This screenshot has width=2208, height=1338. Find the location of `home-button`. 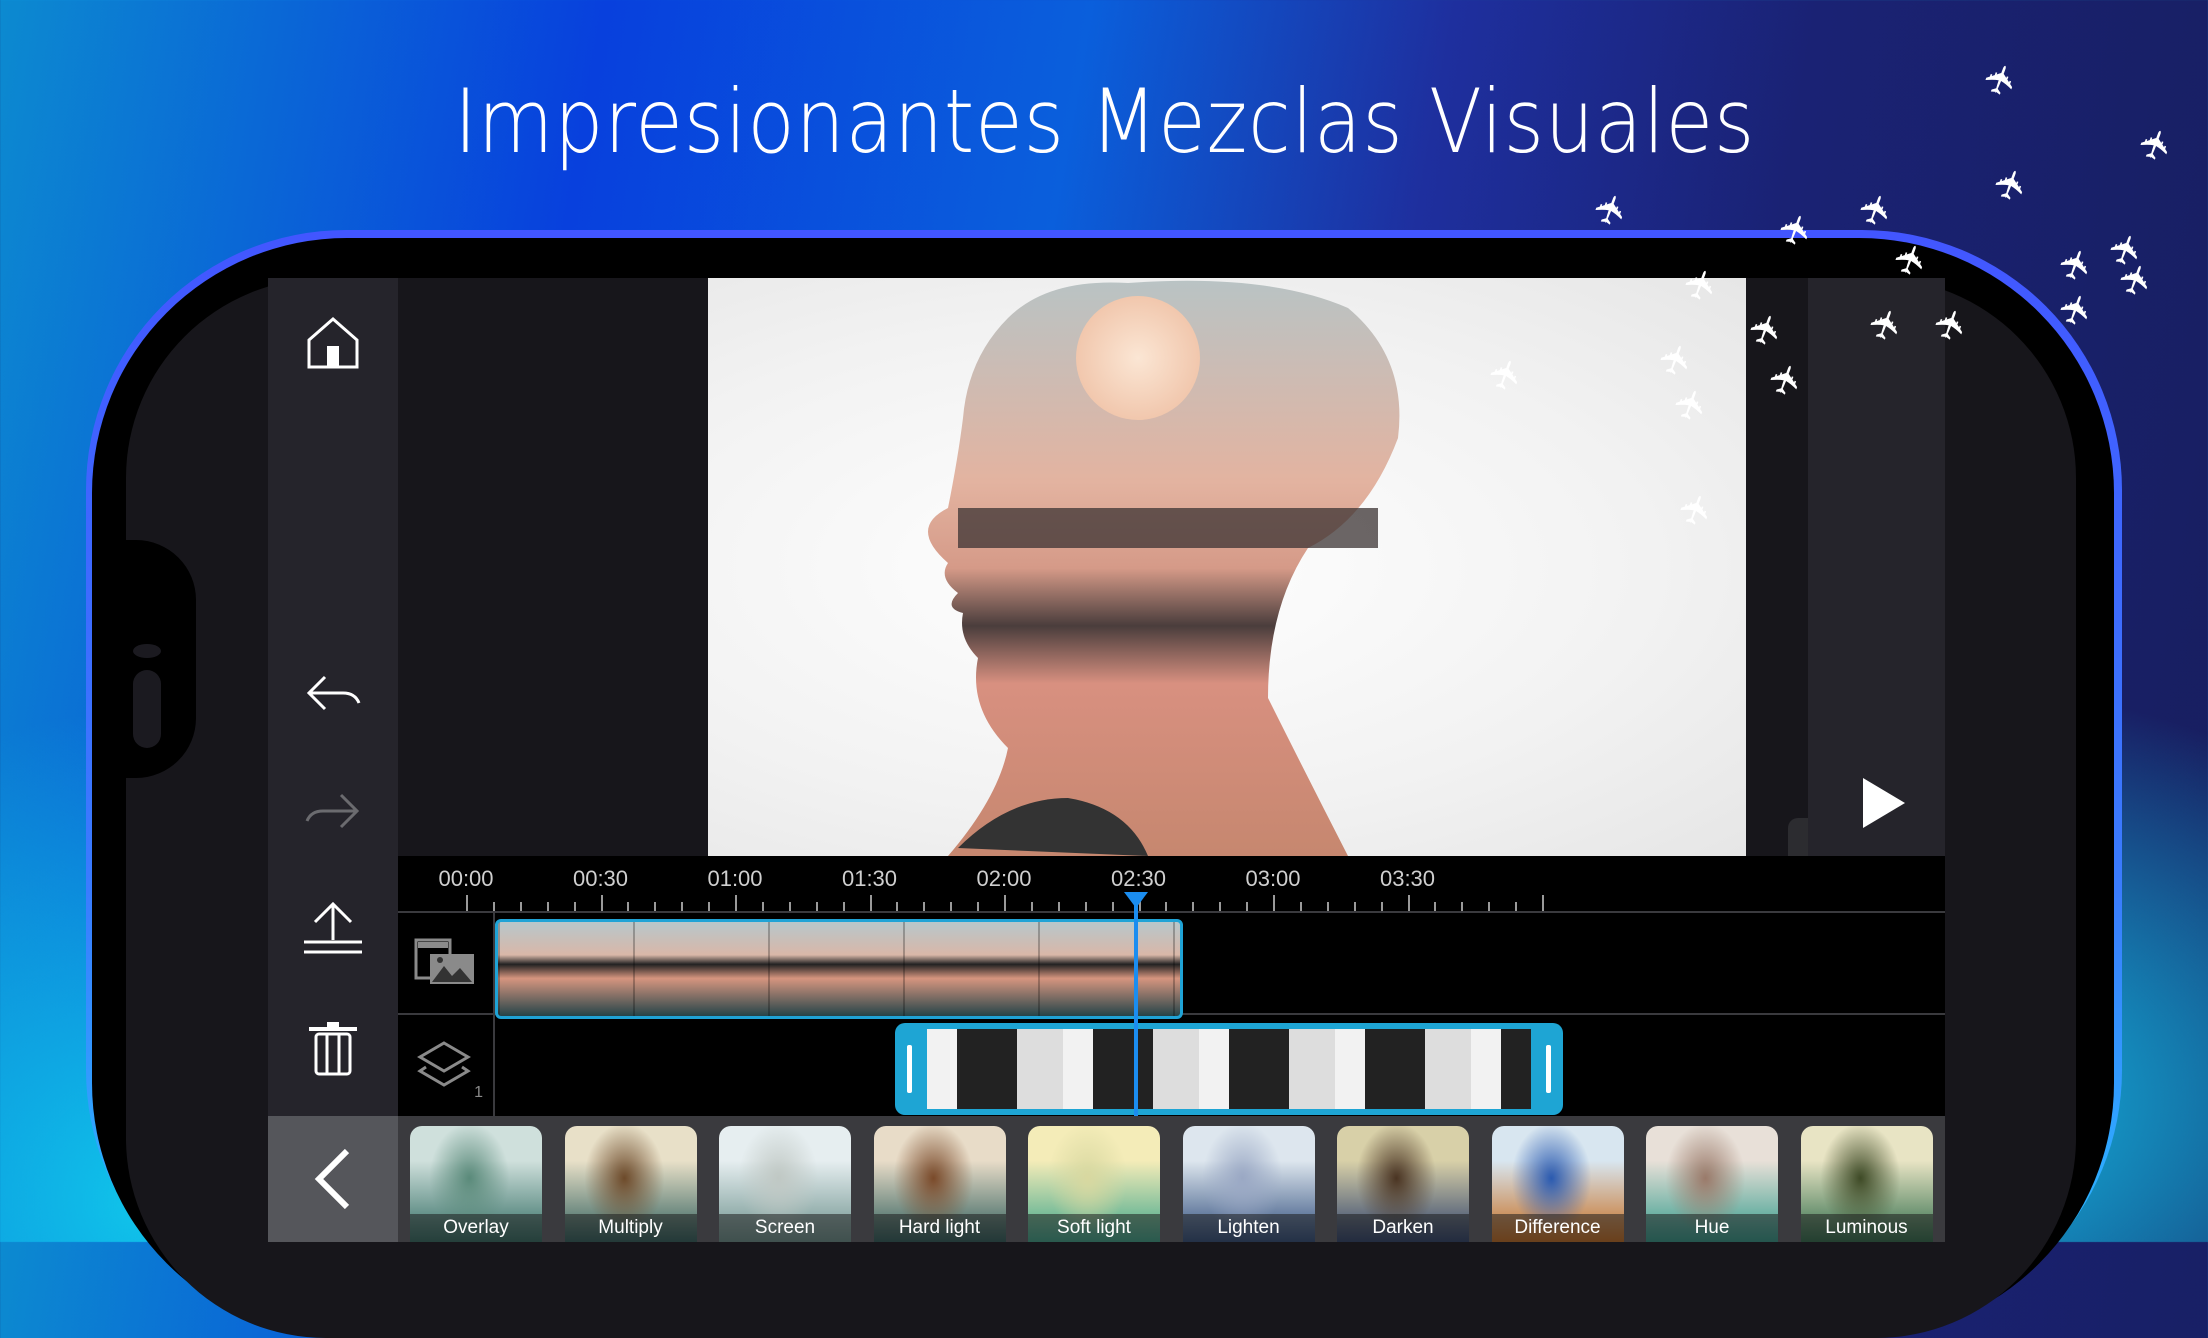

home-button is located at coordinates (333, 343).